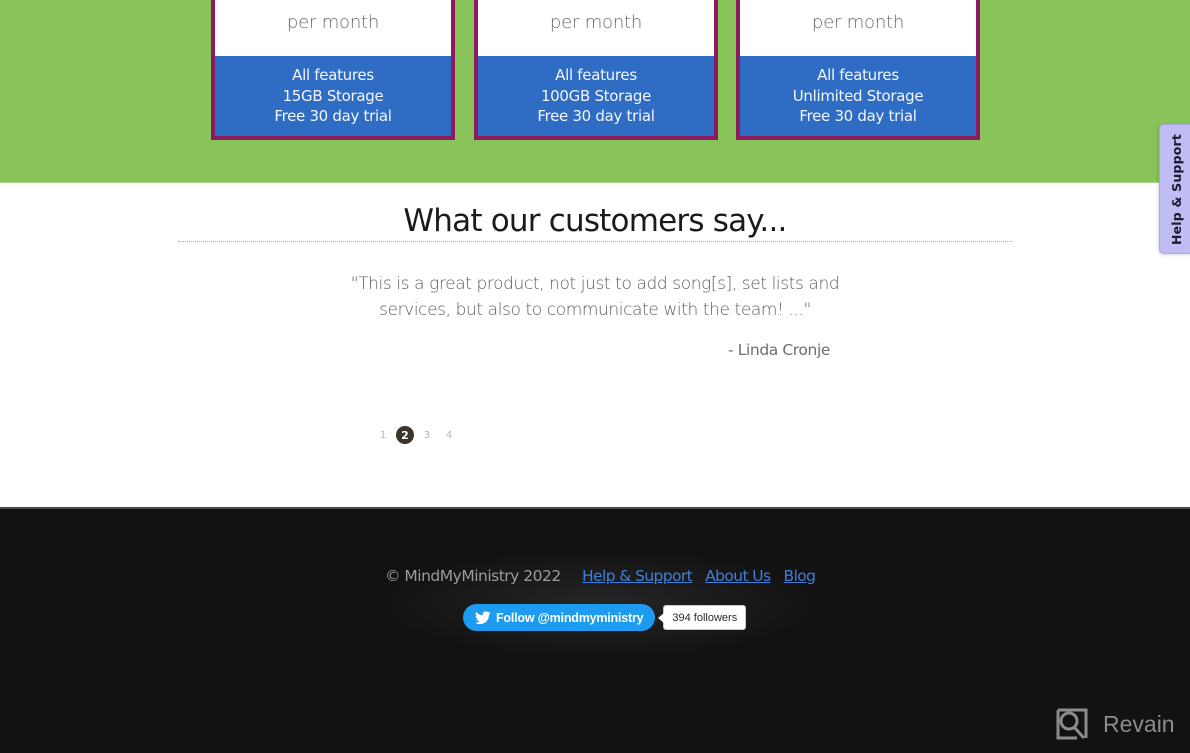  I want to click on plan-feature: 100GB Storage, so click(596, 95).